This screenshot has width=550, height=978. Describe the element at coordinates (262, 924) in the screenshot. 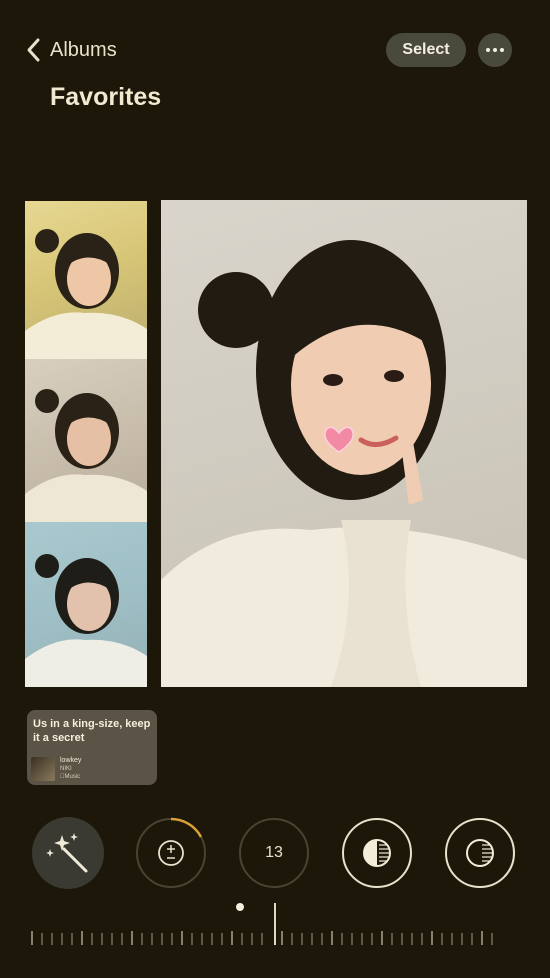

I see `slider-scale` at that location.